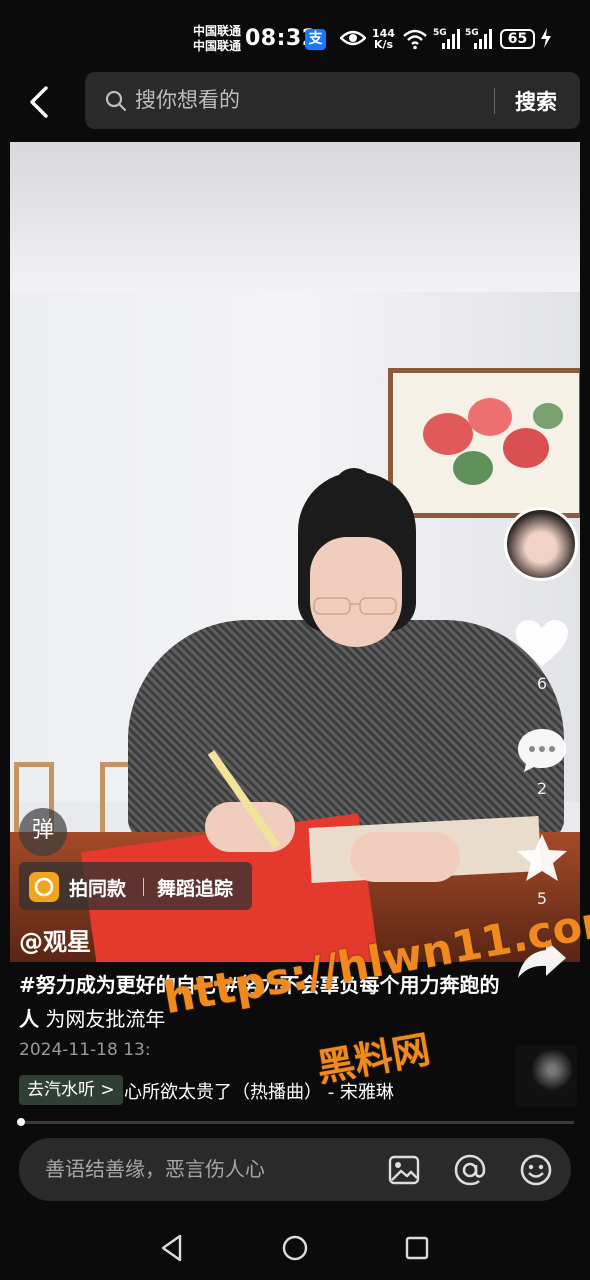  What do you see at coordinates (295, 217) in the screenshot?
I see `video-ceiling` at bounding box center [295, 217].